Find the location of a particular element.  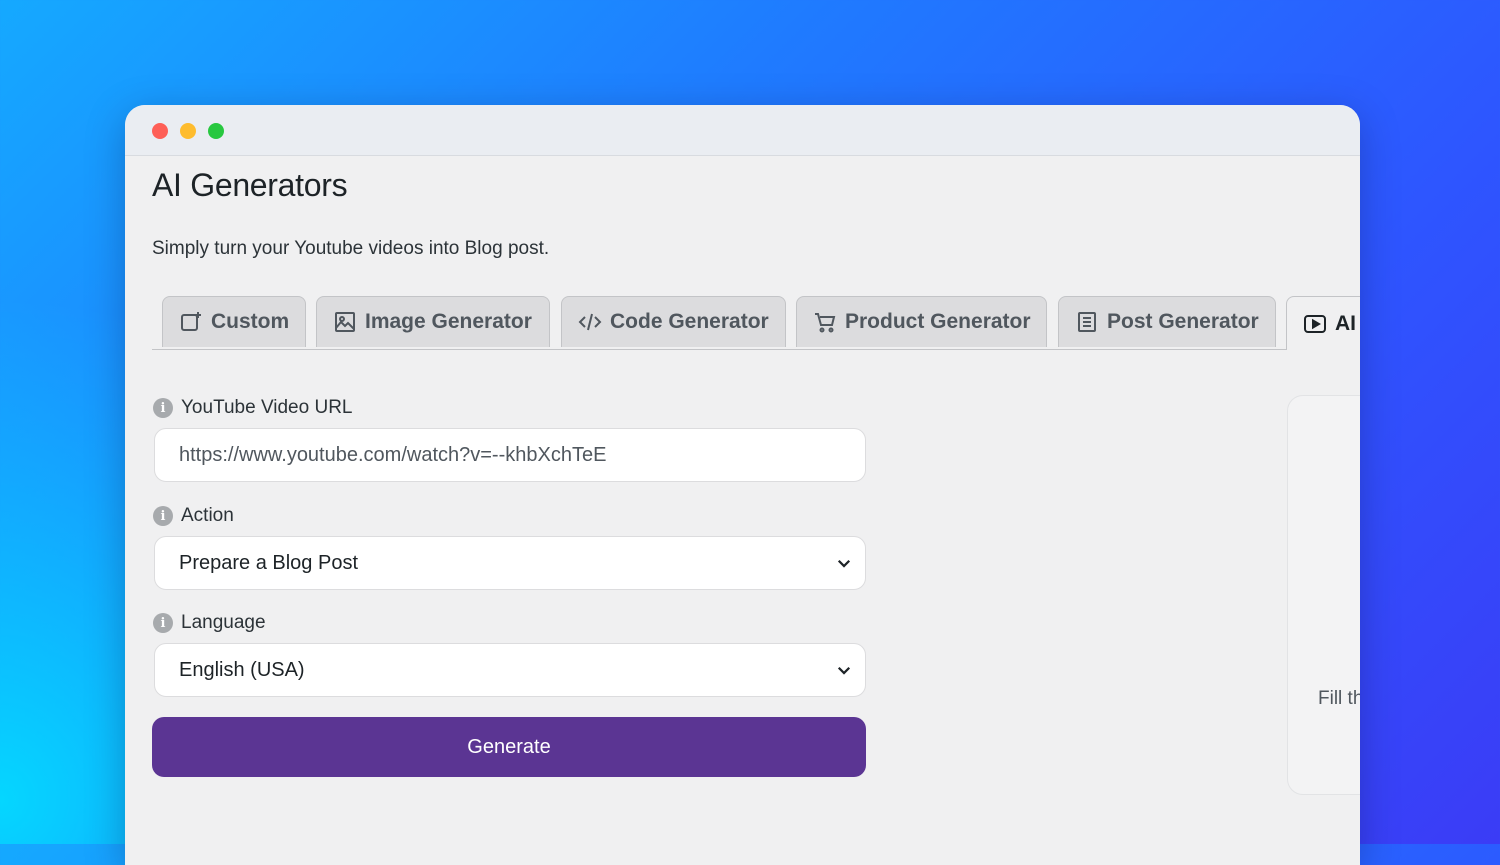

minimize-window-button is located at coordinates (188, 131).